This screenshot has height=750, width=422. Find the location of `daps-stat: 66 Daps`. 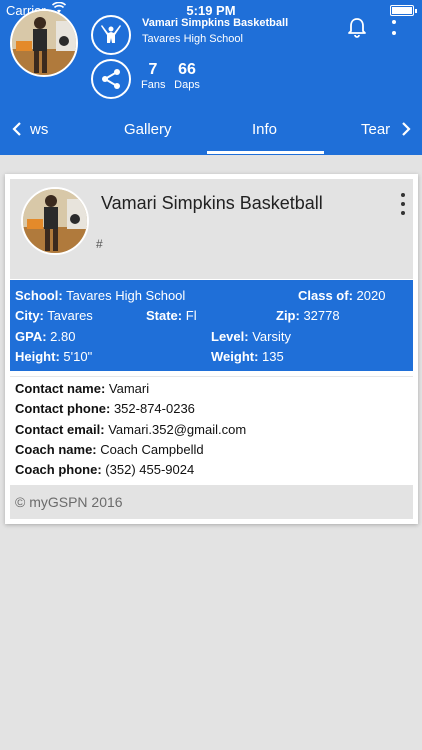

daps-stat: 66 Daps is located at coordinates (187, 76).